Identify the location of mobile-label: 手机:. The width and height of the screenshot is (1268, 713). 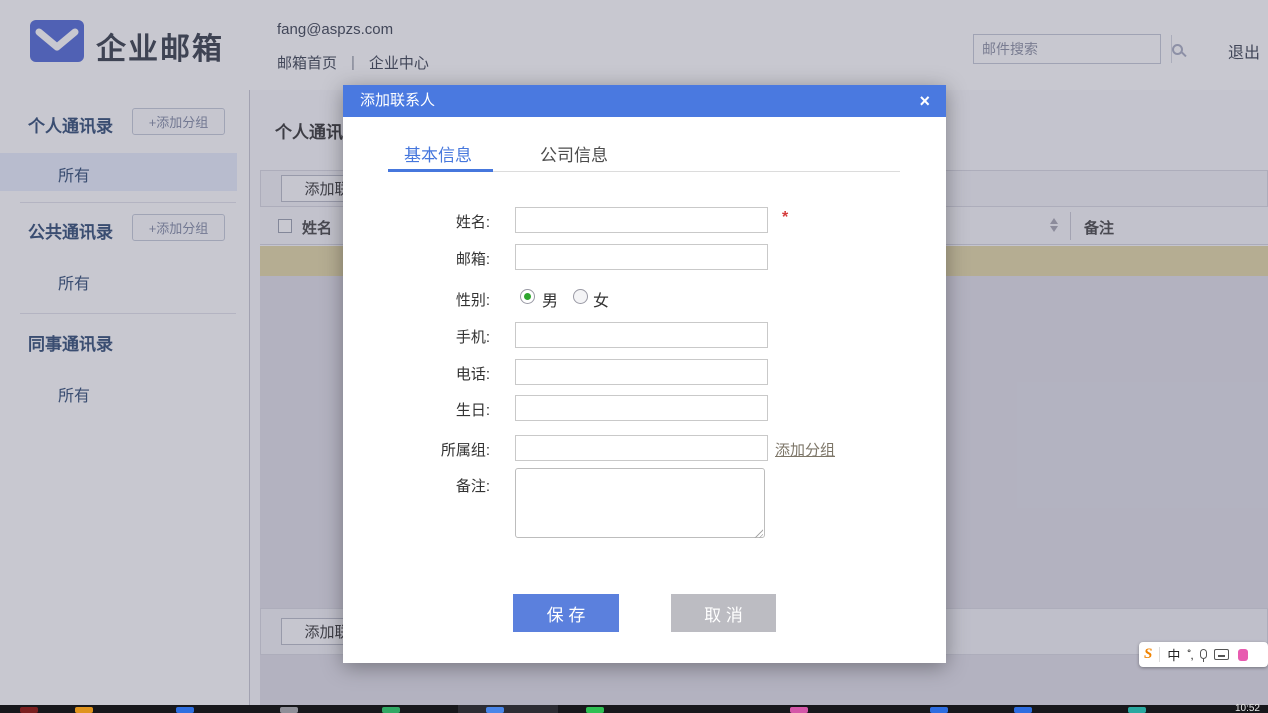
(472, 337).